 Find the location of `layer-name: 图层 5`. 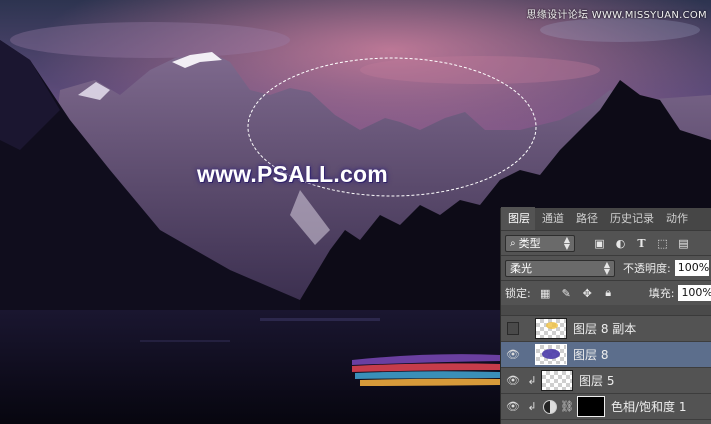

layer-name: 图层 5 is located at coordinates (597, 381).